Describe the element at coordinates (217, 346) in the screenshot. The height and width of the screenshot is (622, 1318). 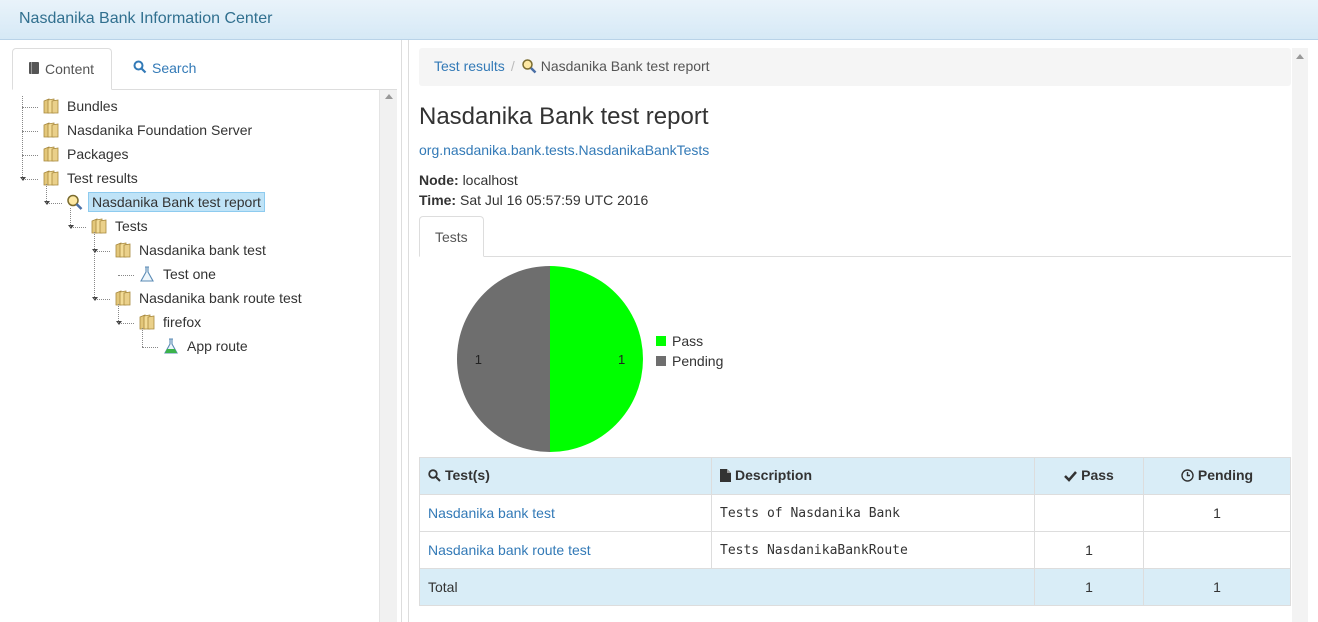
I see `tree-node-label: App route` at that location.